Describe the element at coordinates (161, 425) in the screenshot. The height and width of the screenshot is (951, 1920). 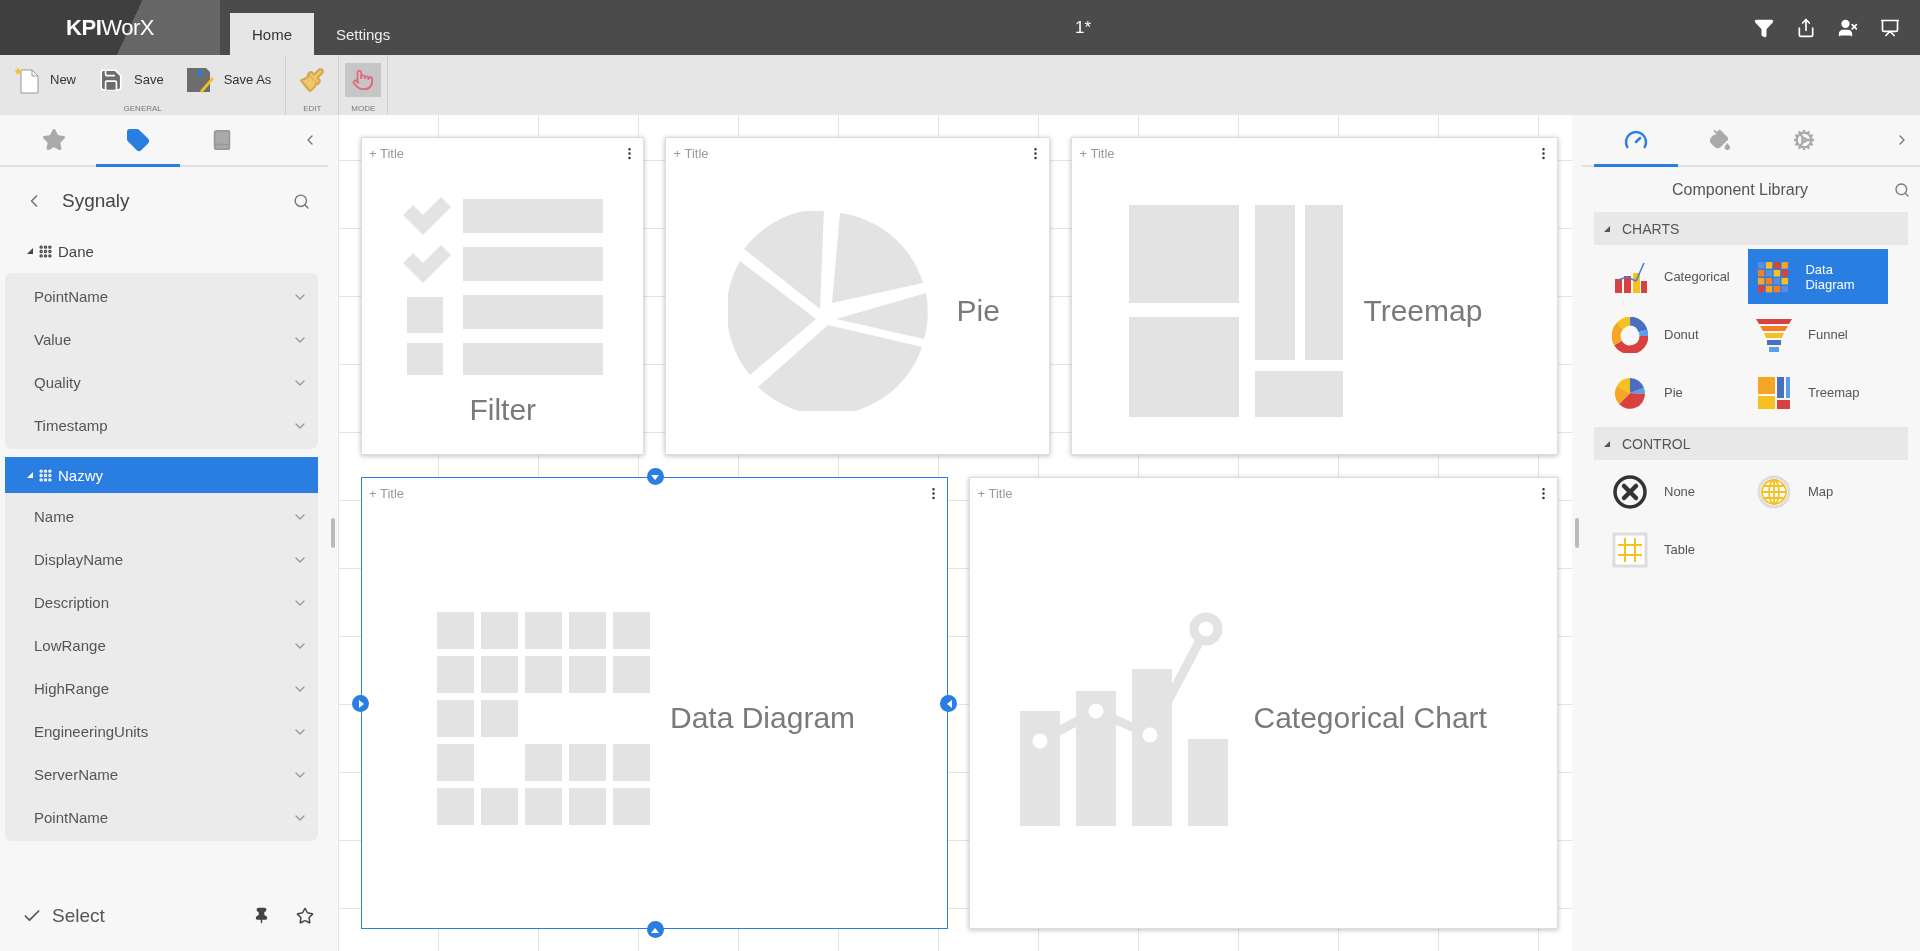
I see `field-row: Timestamp` at that location.